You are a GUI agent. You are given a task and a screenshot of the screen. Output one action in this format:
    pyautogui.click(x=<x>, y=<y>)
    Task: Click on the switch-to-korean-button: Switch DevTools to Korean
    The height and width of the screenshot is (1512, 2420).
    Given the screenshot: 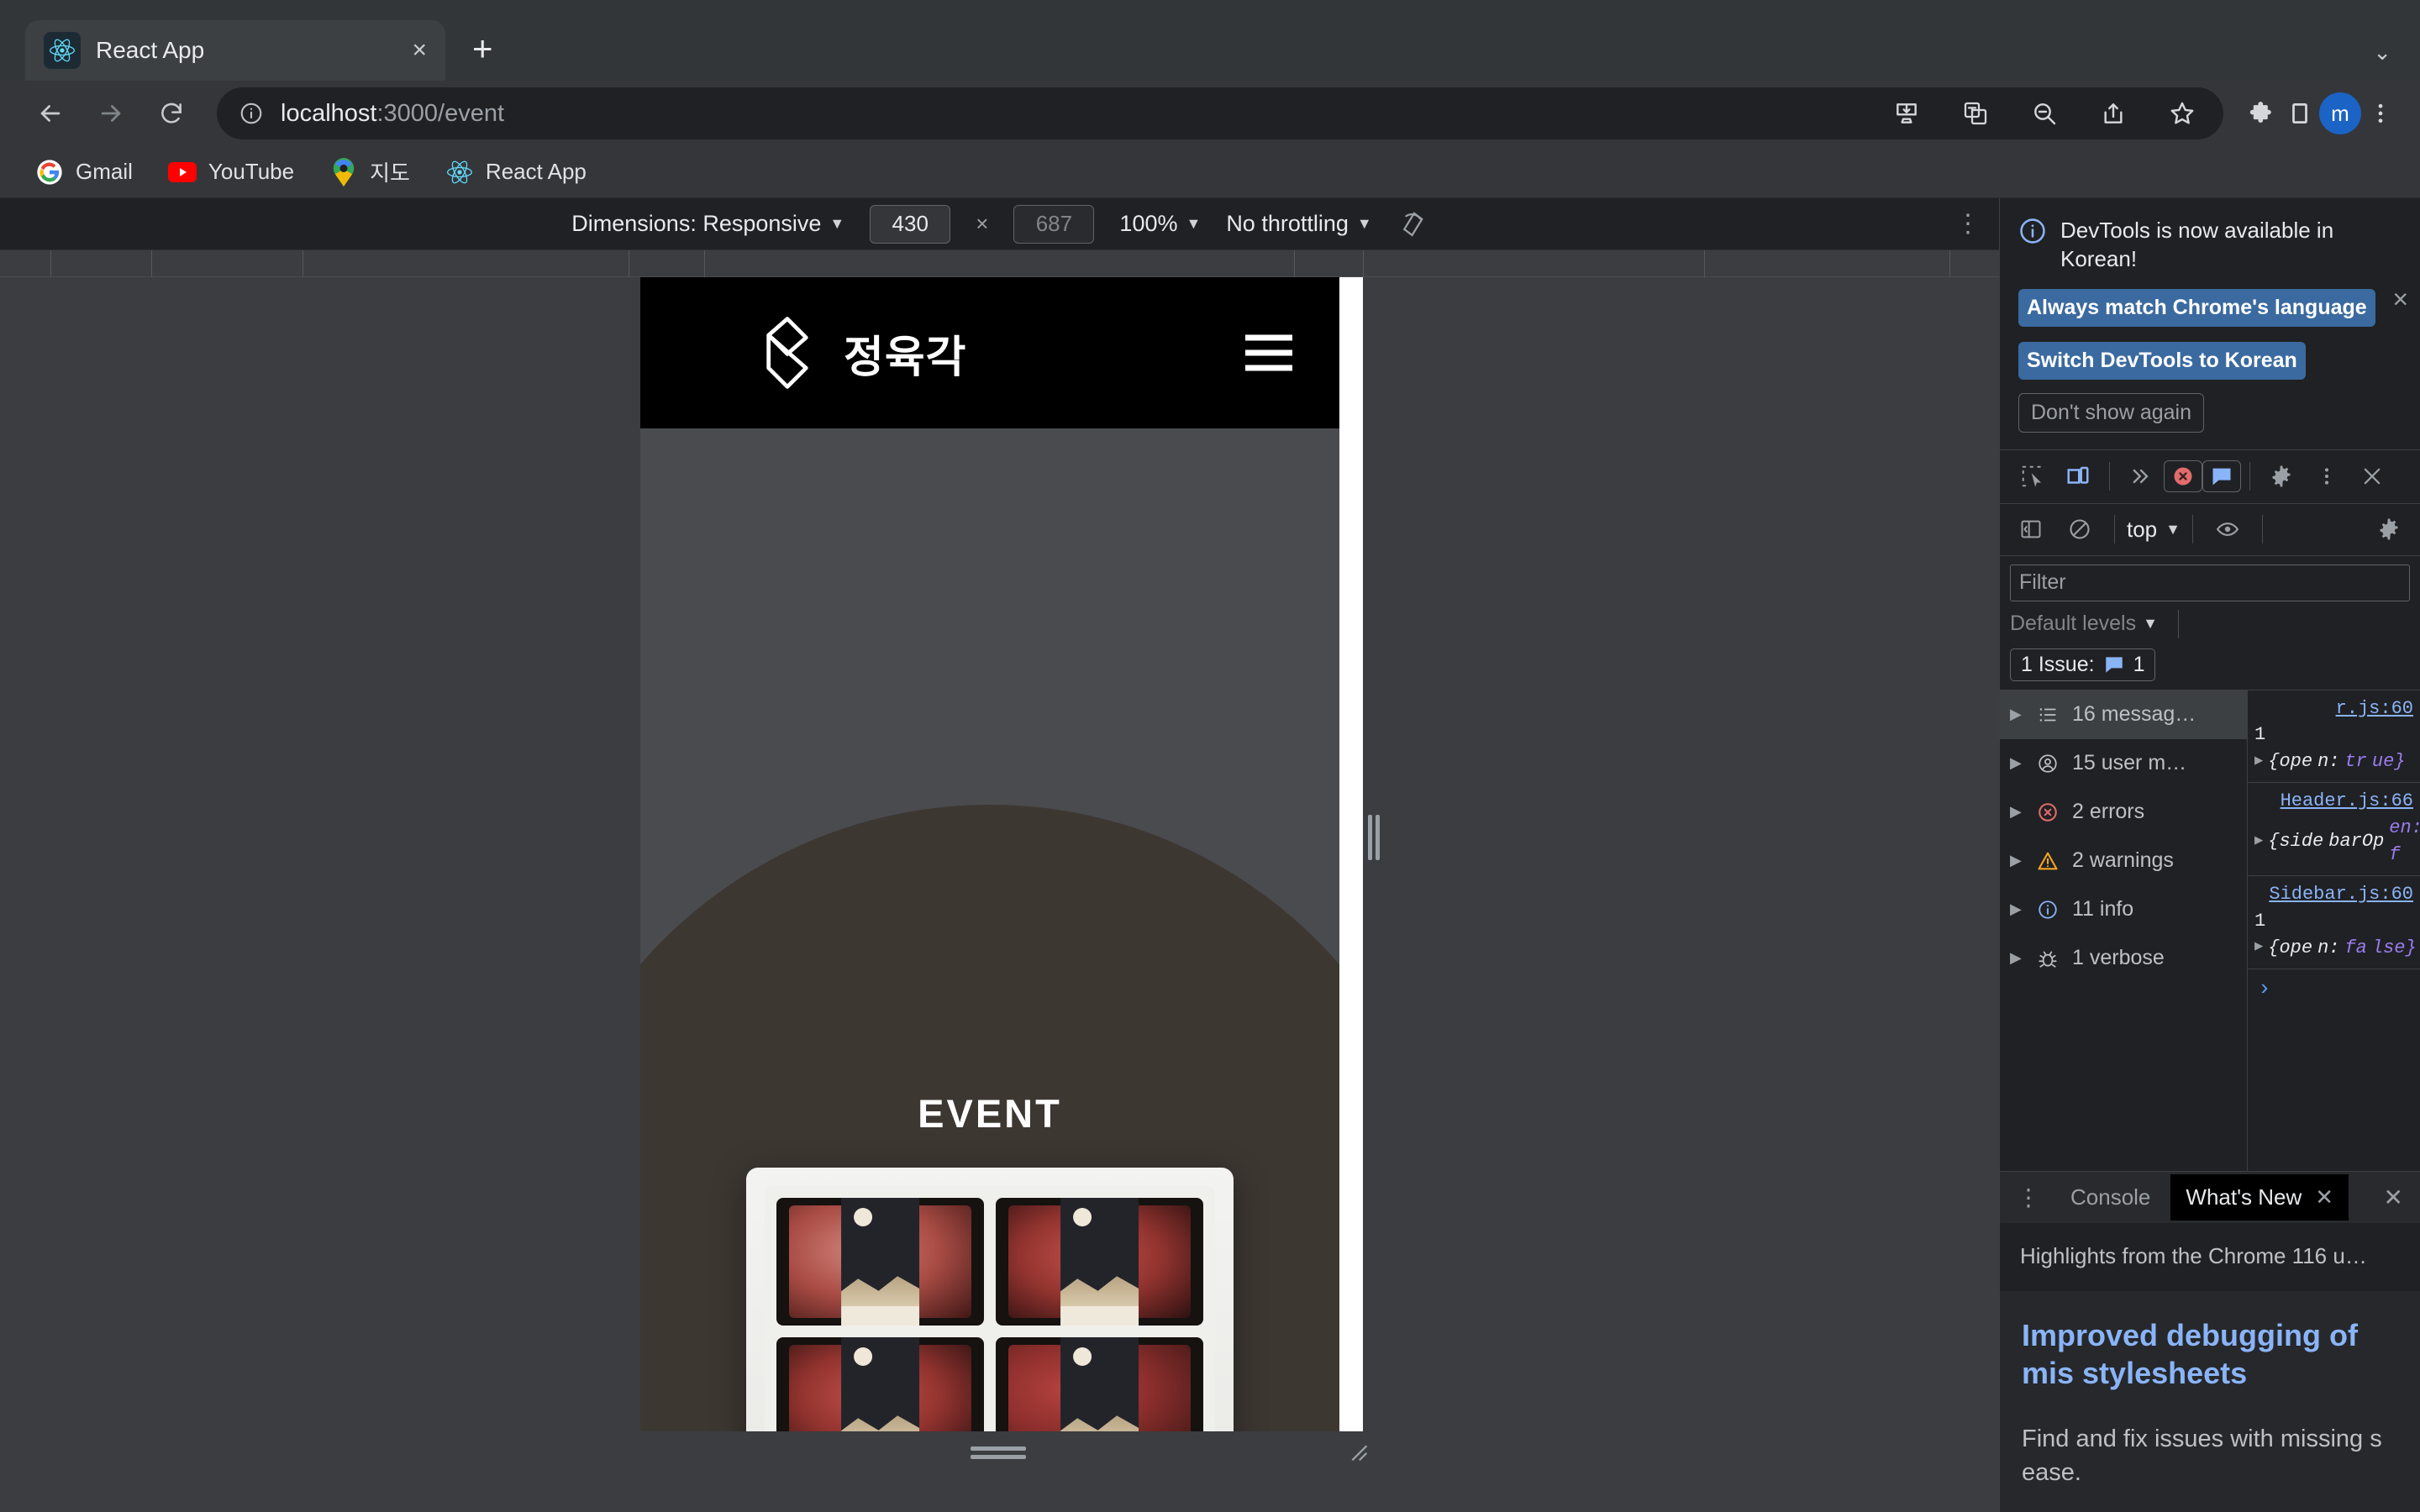 What is the action you would take?
    pyautogui.click(x=2162, y=360)
    